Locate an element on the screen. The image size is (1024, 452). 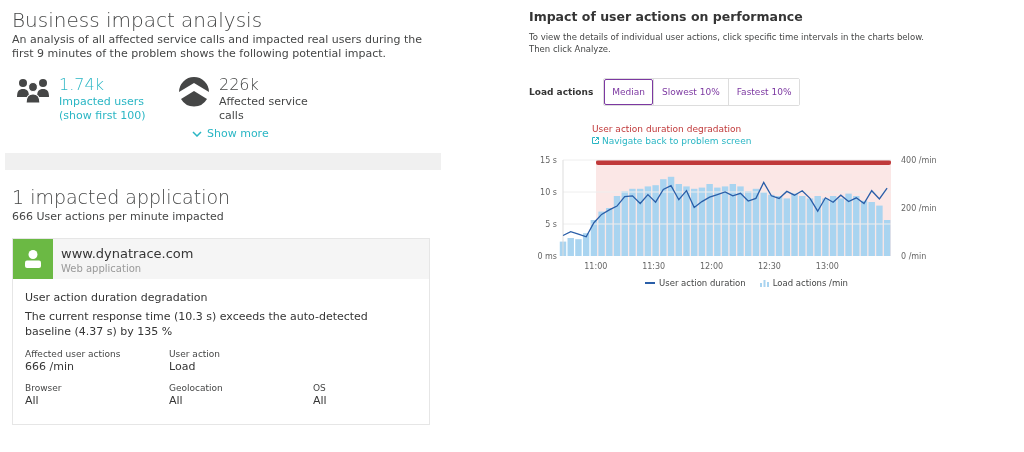
description: To view the details of individual user actions, click specific time intervals in the charts below. Then click Analyze. is located at coordinates (727, 43).